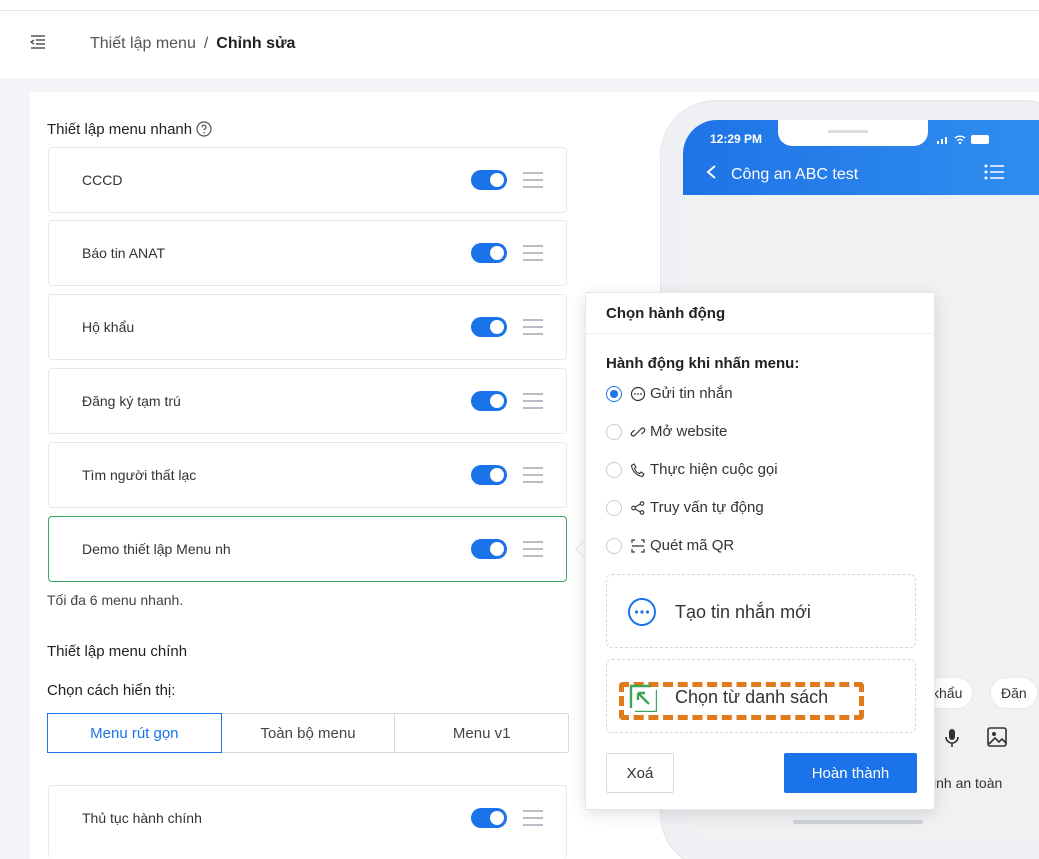 The height and width of the screenshot is (859, 1039). Describe the element at coordinates (204, 129) in the screenshot. I see `help-icon` at that location.